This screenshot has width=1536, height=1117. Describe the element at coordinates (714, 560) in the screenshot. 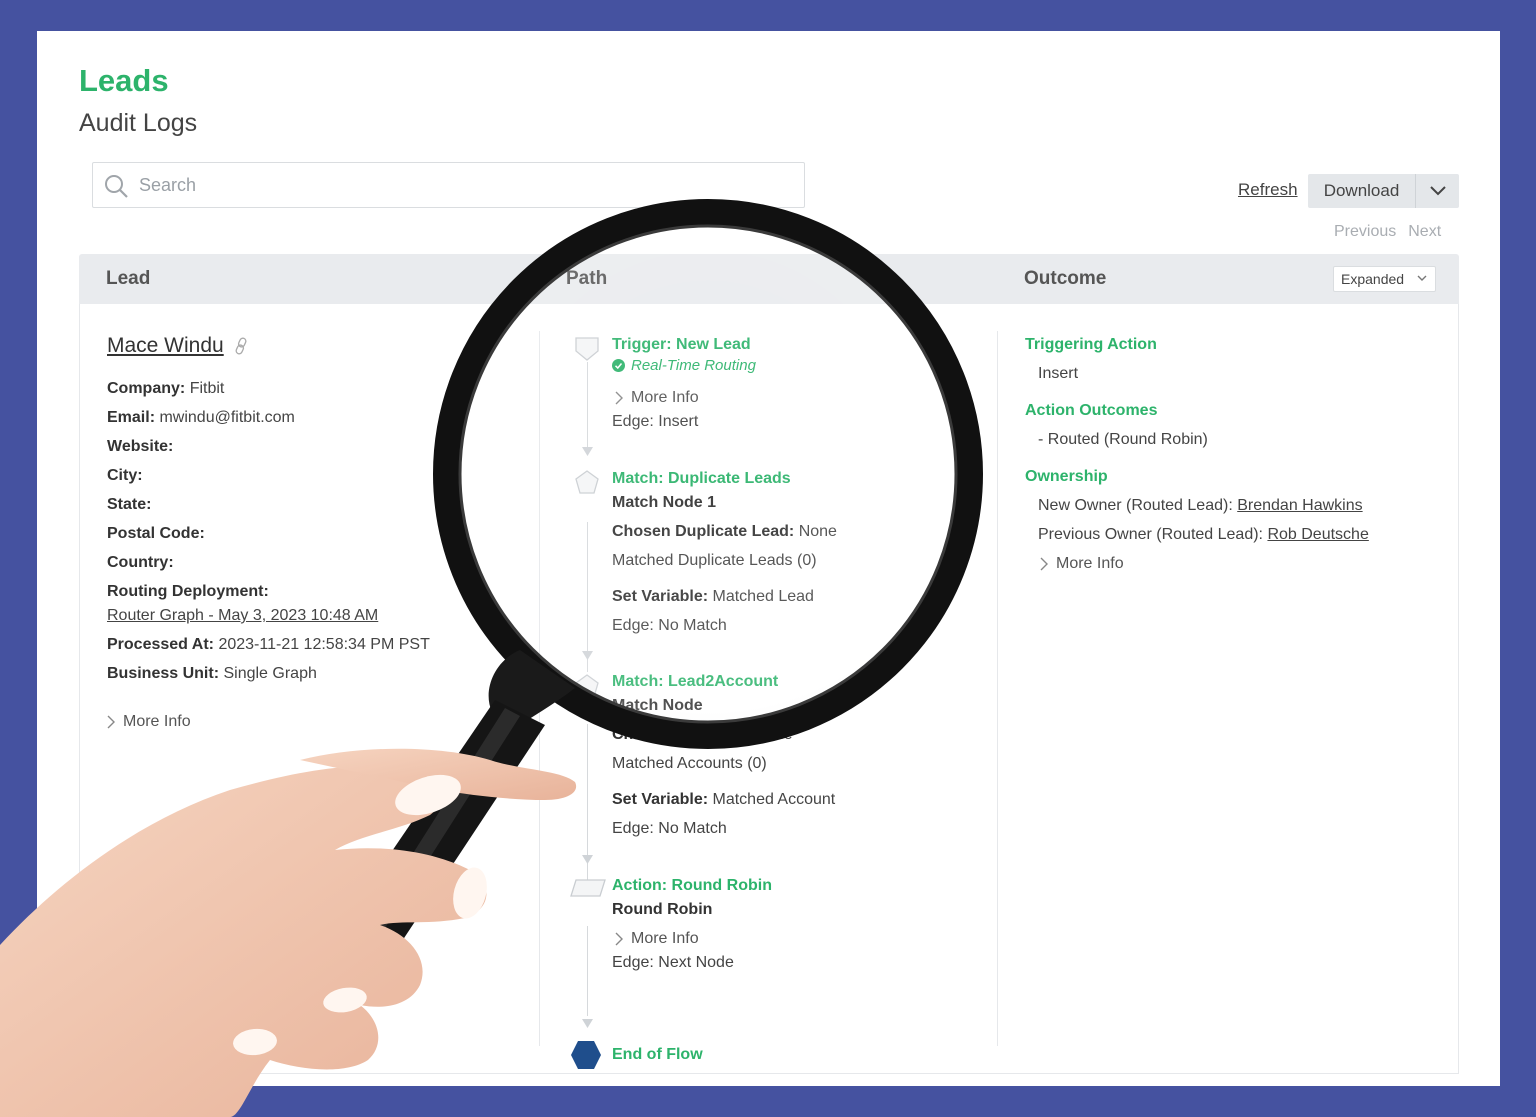

I see `match1-matched: Matched Duplicate Leads (0)` at that location.